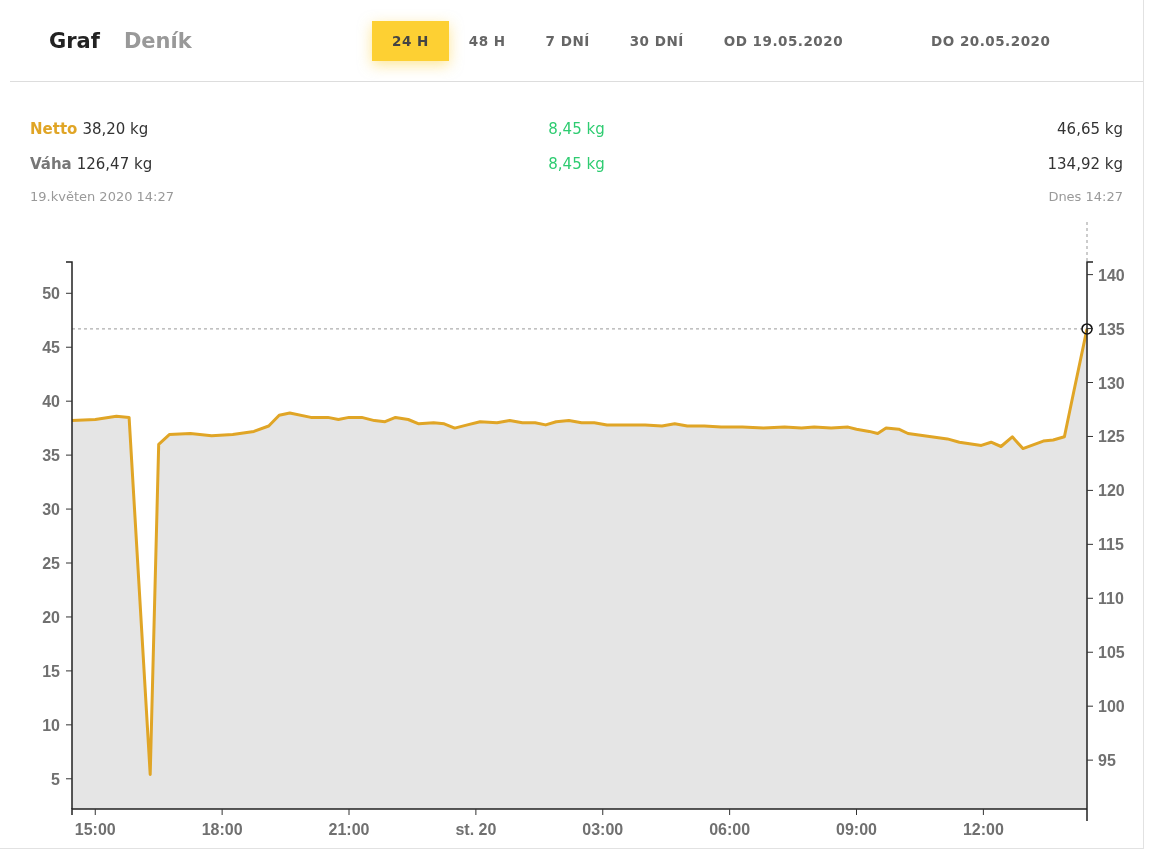 The image size is (1164, 849). Describe the element at coordinates (656, 40) in the screenshot. I see `range-button: 30 DNÍ` at that location.